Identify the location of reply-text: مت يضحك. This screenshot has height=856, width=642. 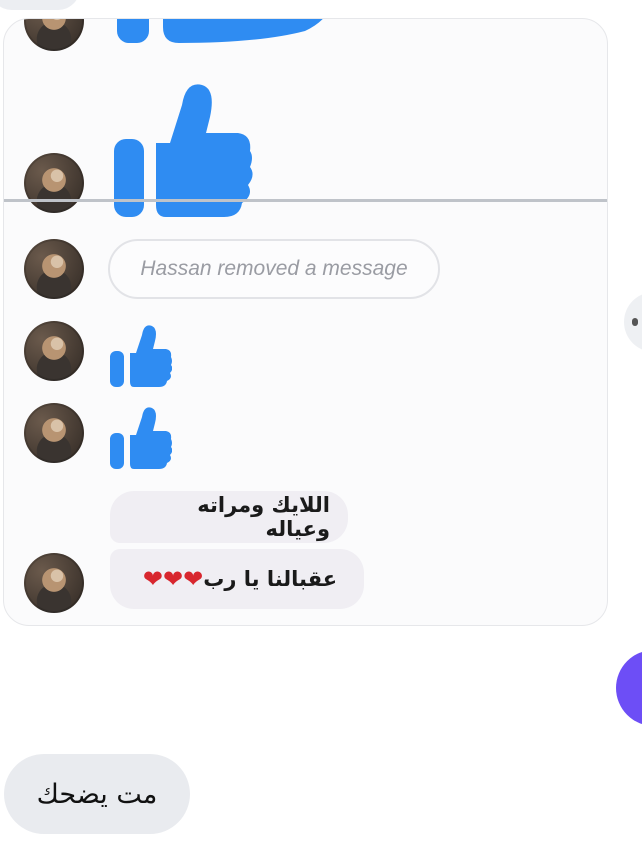
(97, 794).